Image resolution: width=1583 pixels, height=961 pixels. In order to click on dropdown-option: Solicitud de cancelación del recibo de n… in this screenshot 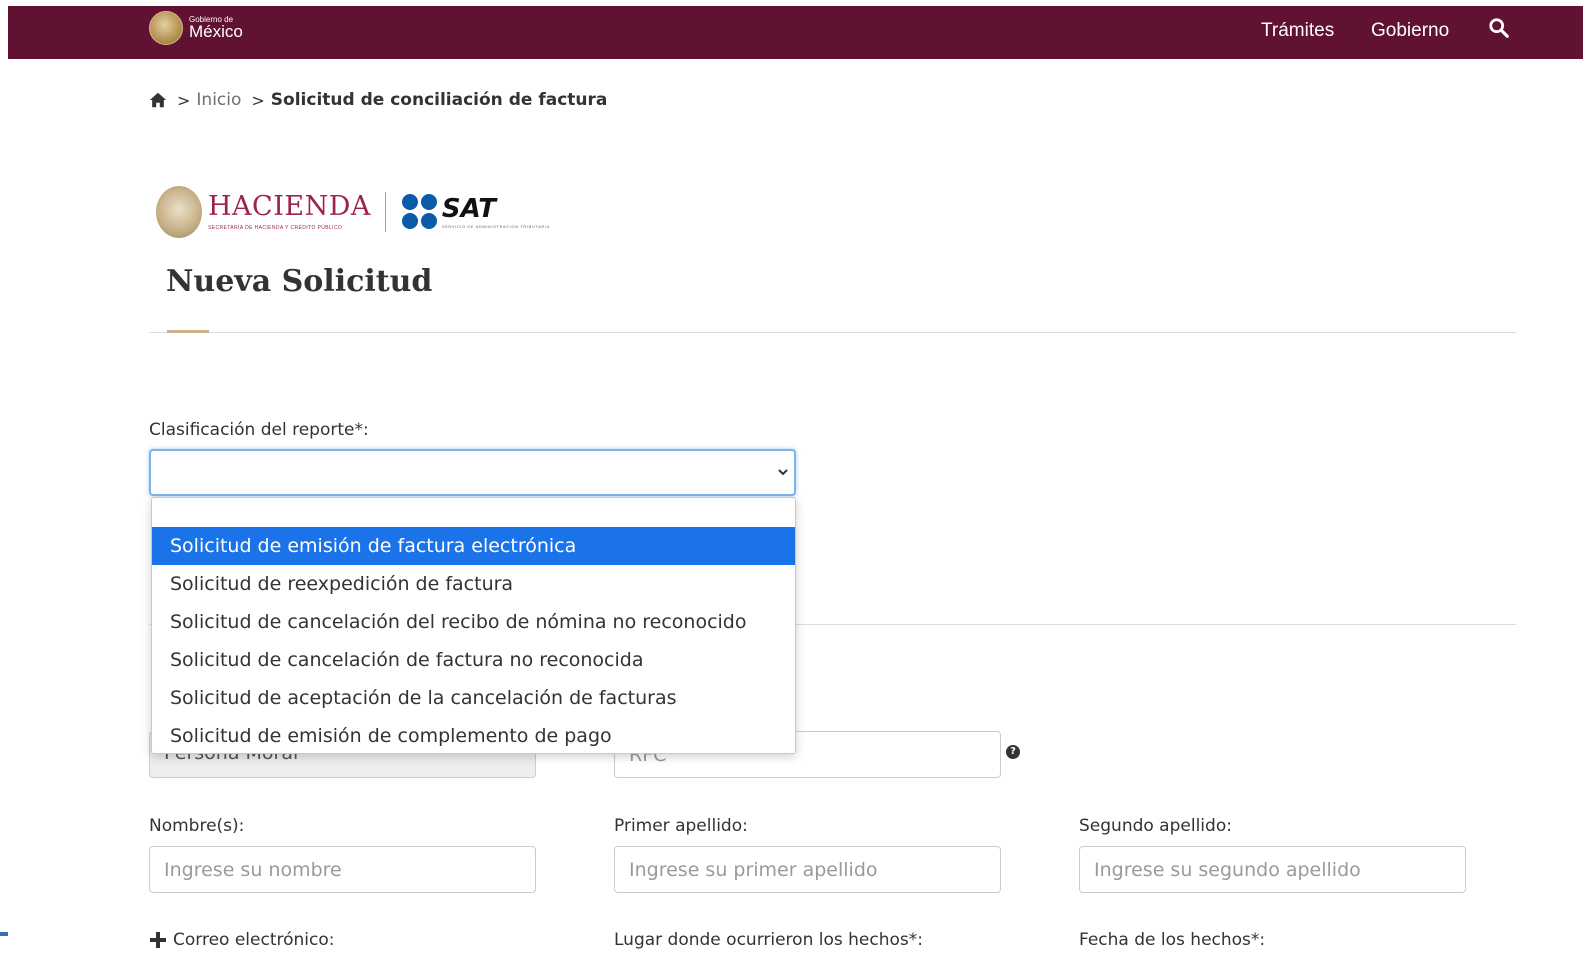, I will do `click(473, 622)`.